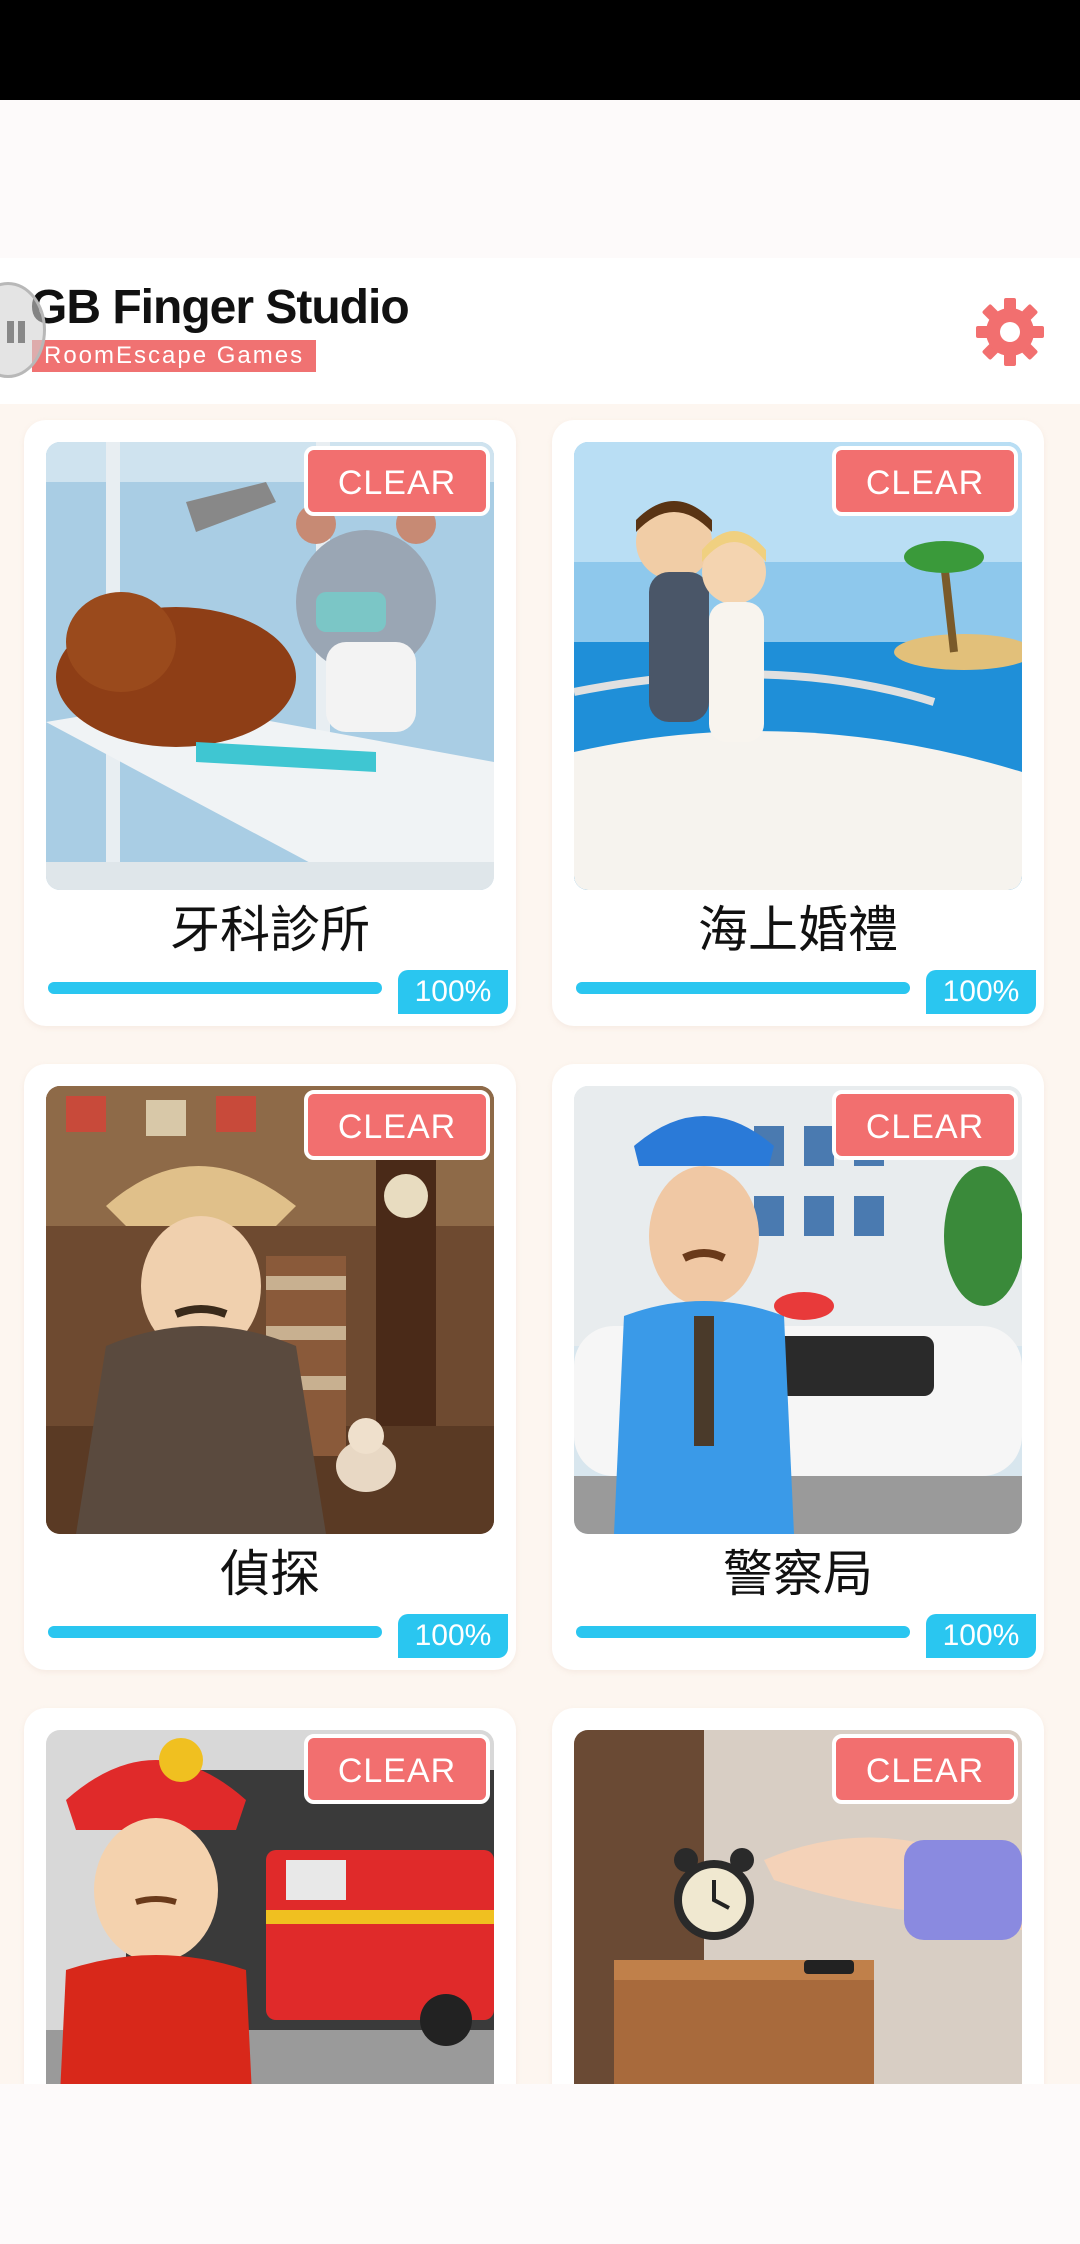 Image resolution: width=1080 pixels, height=2244 pixels. I want to click on status-bar, so click(540, 50).